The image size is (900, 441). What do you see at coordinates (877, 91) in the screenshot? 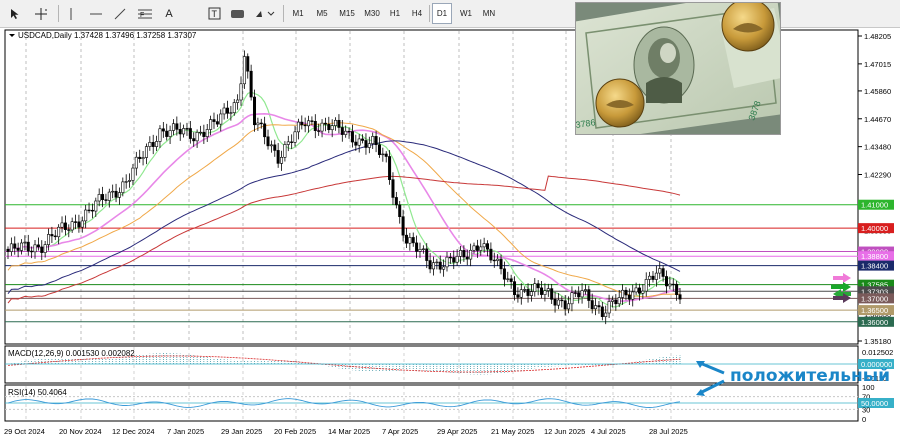
I see `price-tick-label: 1.45860` at bounding box center [877, 91].